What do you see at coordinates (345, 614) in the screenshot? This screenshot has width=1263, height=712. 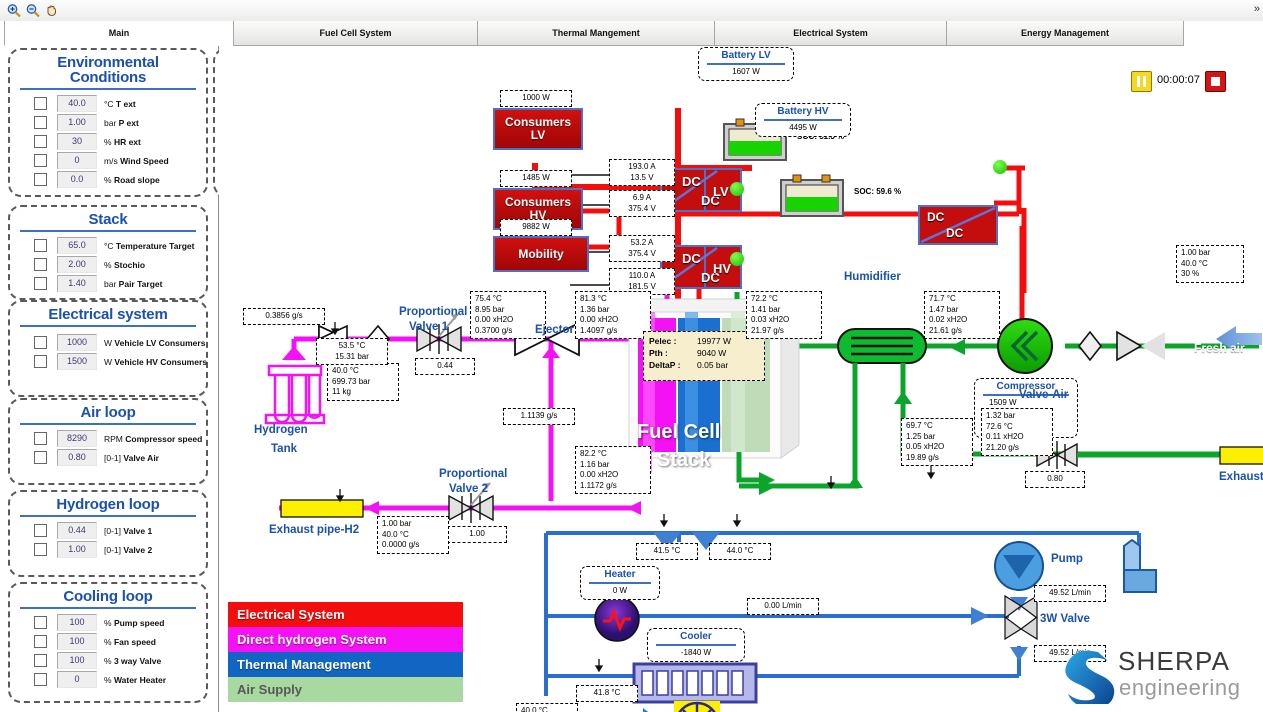 I see `legend-item-electrical: Electrical System` at bounding box center [345, 614].